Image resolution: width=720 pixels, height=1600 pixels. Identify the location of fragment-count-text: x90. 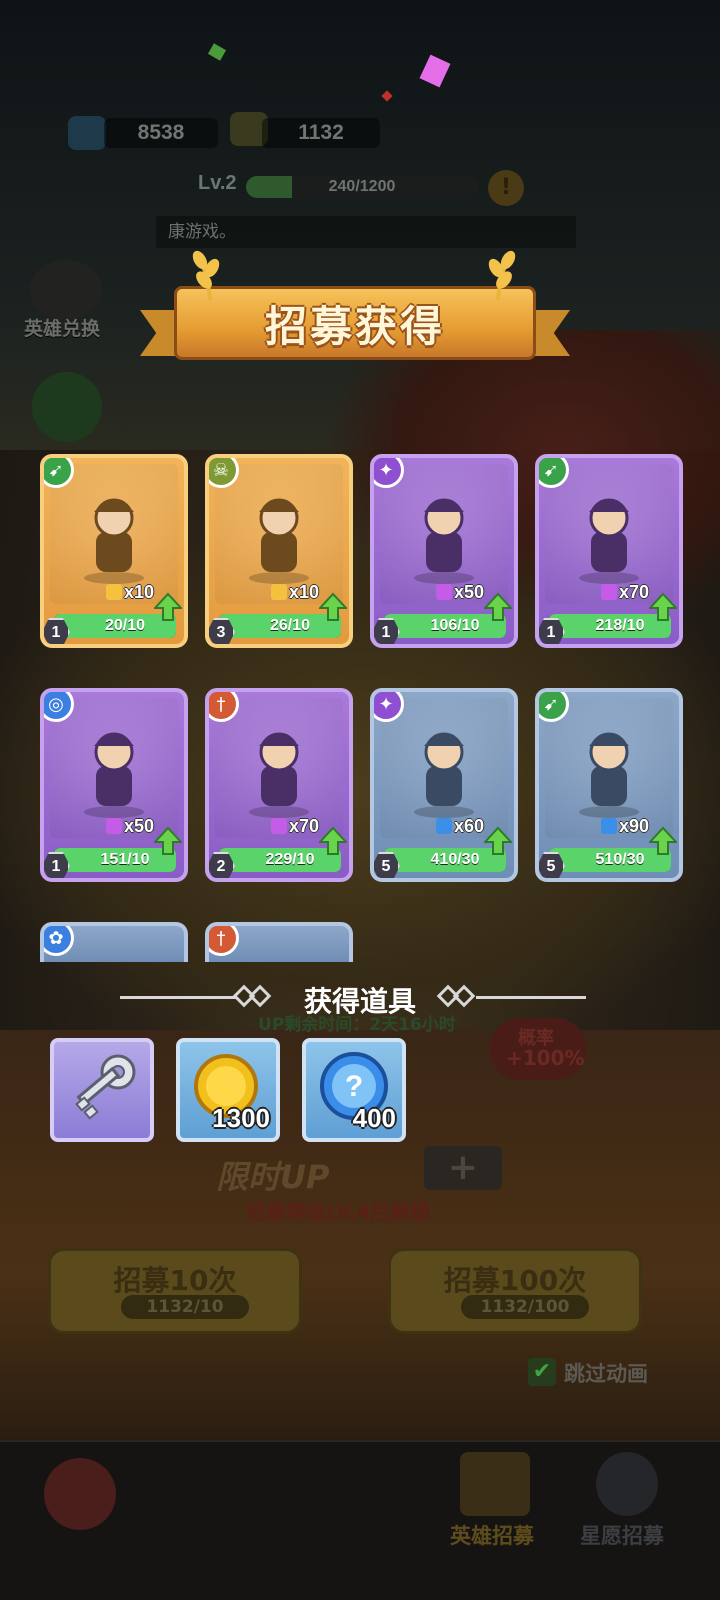
(634, 826).